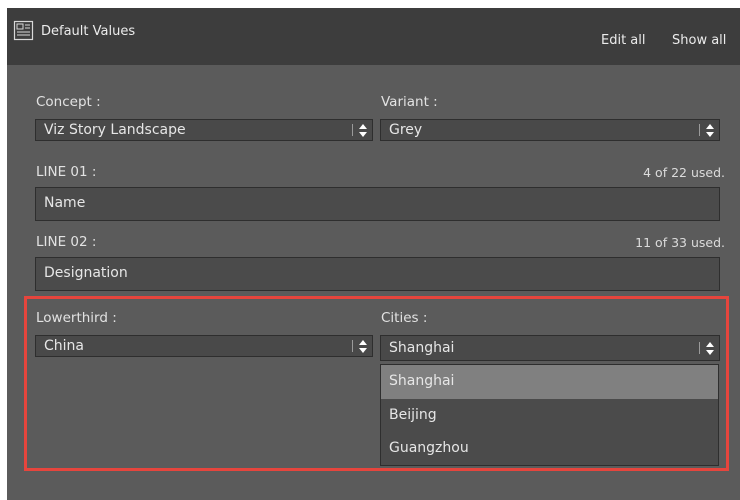 Image resolution: width=740 pixels, height=500 pixels. What do you see at coordinates (699, 40) in the screenshot?
I see `show-all-link: Show all` at bounding box center [699, 40].